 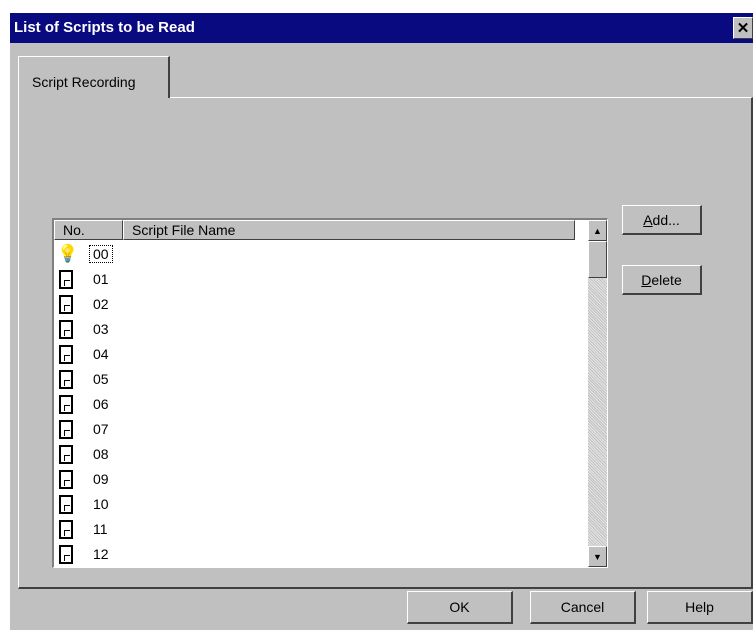 What do you see at coordinates (646, 279) in the screenshot?
I see `delete-button-mnemonic: D` at bounding box center [646, 279].